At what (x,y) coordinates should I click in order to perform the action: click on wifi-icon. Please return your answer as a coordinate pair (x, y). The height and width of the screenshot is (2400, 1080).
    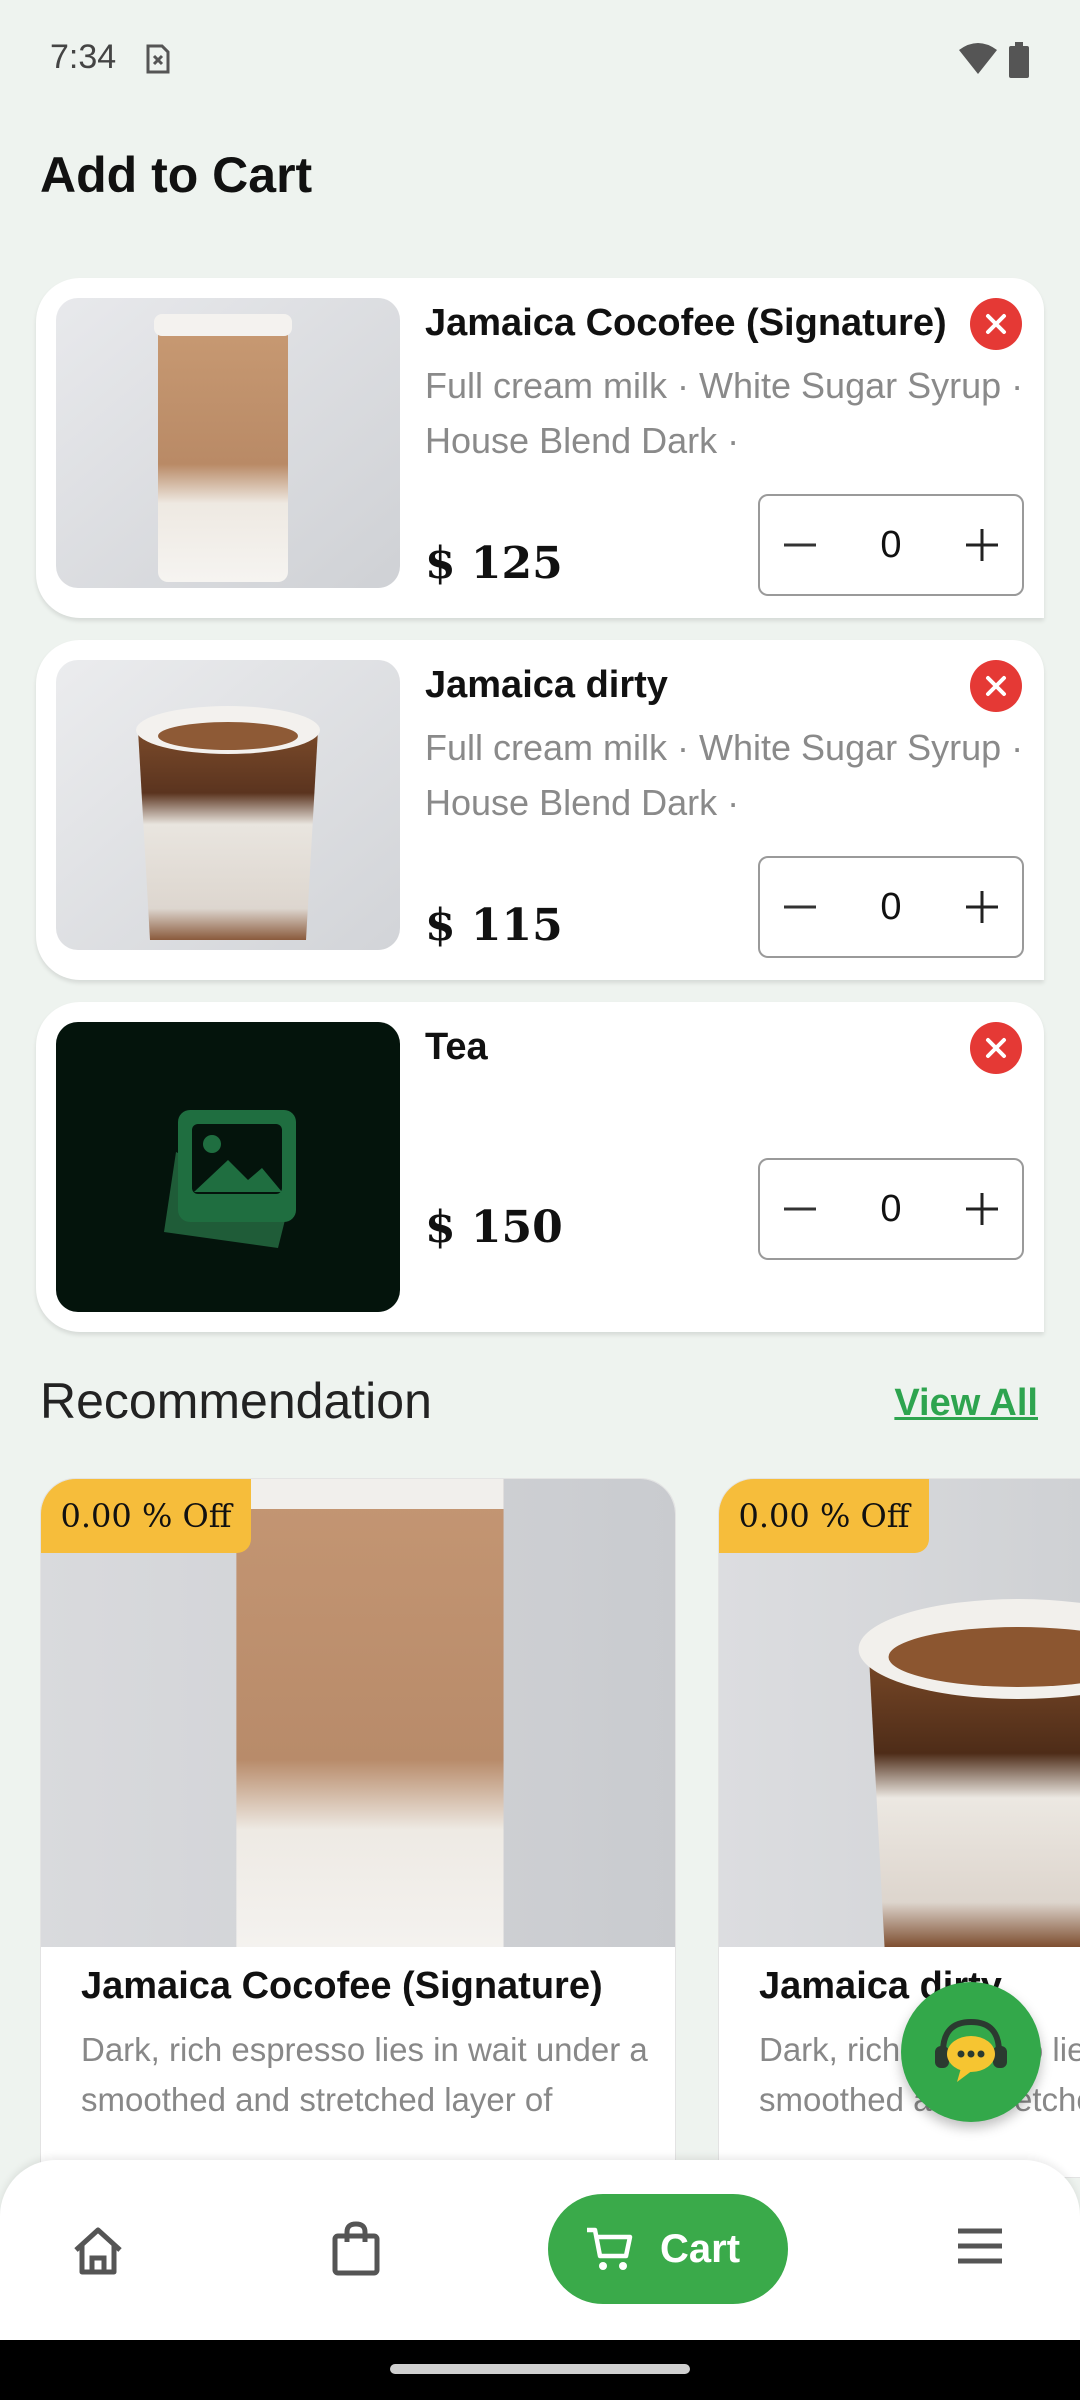
    Looking at the image, I should click on (978, 58).